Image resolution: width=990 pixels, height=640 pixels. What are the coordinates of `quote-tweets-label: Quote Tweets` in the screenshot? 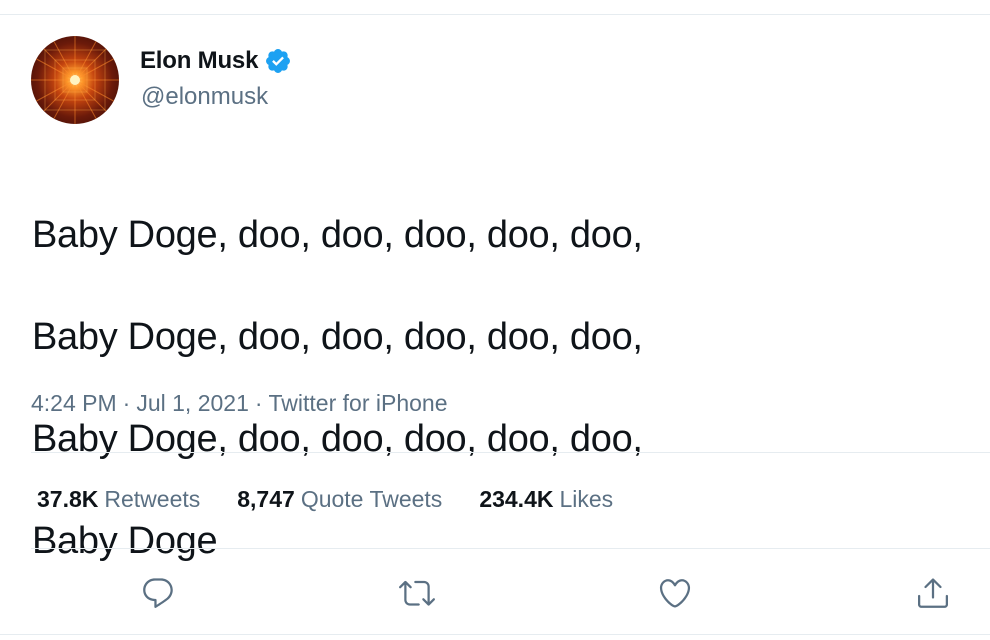 It's located at (371, 499).